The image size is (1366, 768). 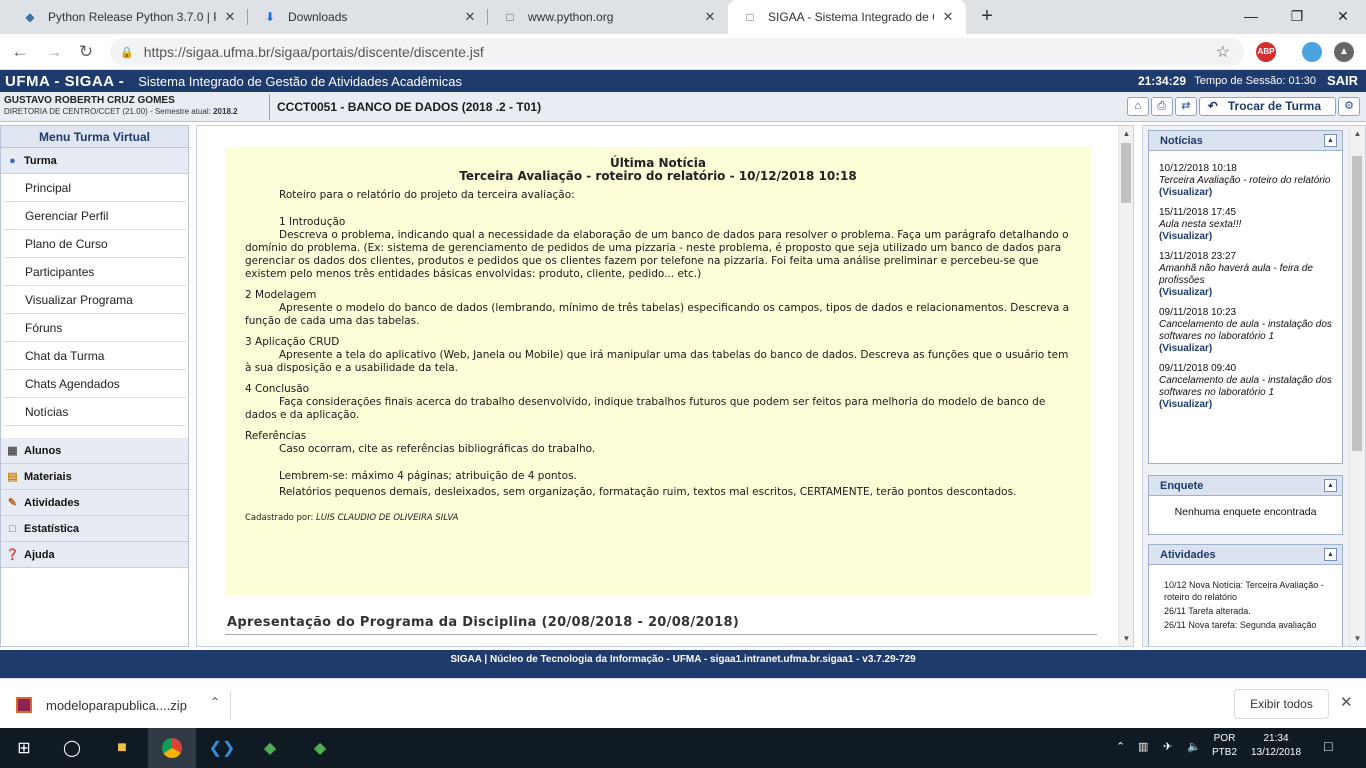 What do you see at coordinates (847, 17) in the screenshot?
I see `tab-sigaa: □ SIGAA - Sistema Integrado de Ge ✕` at bounding box center [847, 17].